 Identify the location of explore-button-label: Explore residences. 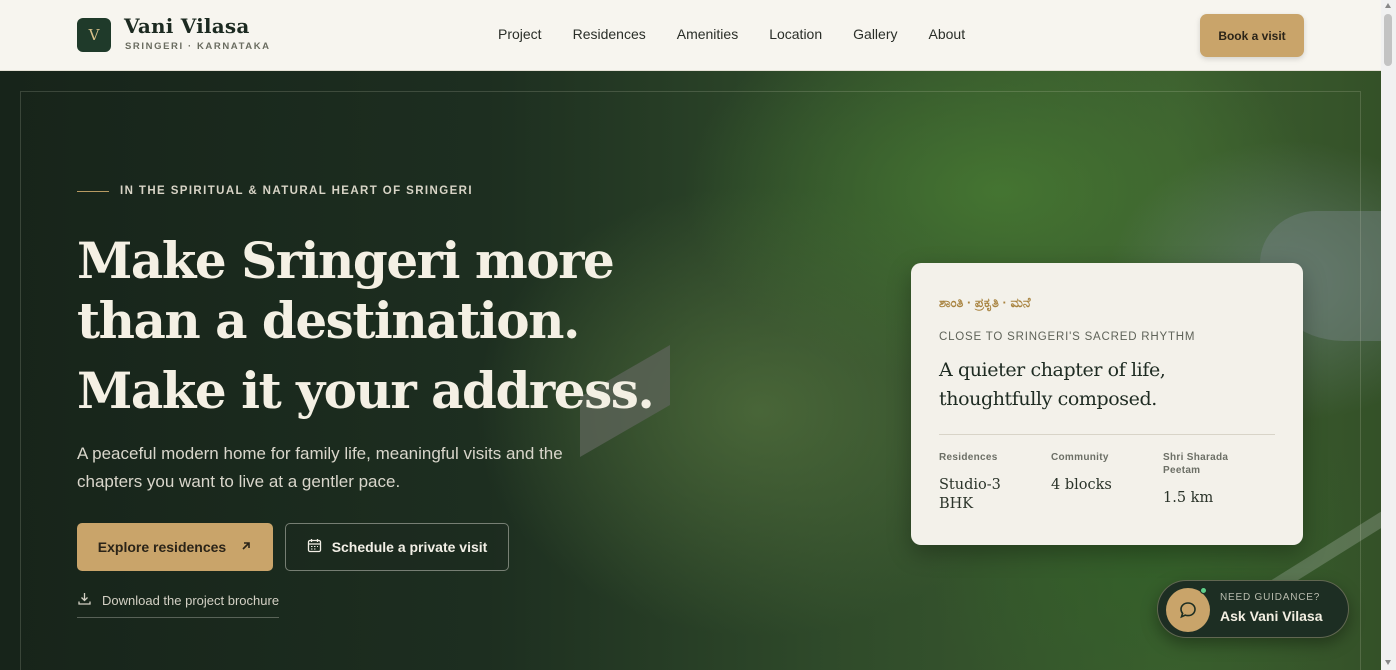
(162, 547).